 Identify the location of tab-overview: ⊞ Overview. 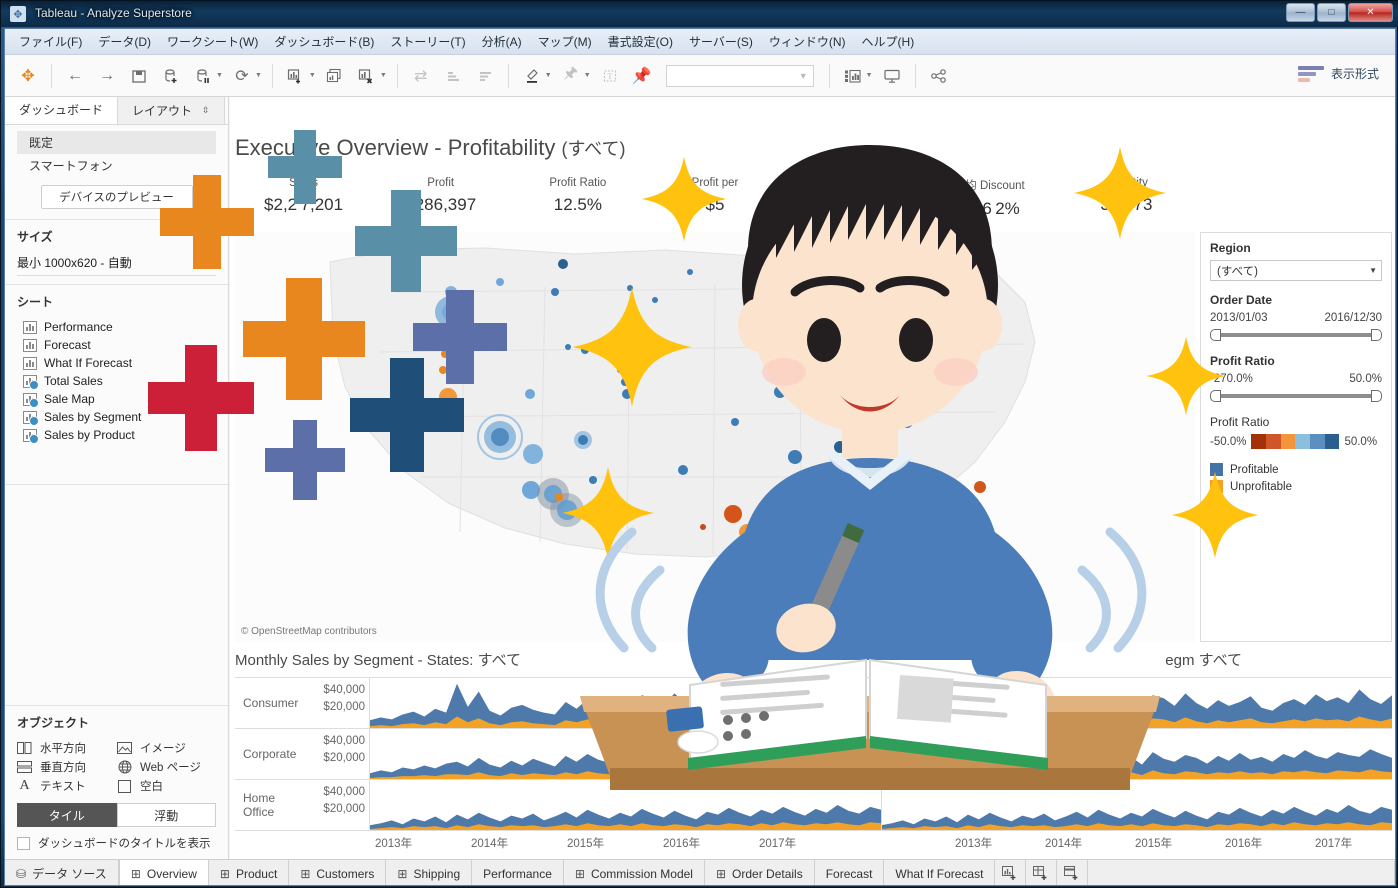
(164, 872).